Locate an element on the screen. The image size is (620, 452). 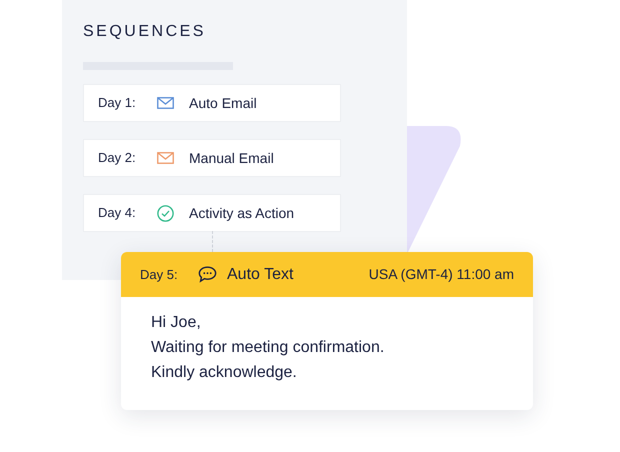
message-line: Kindly acknowledge. is located at coordinates (224, 372).